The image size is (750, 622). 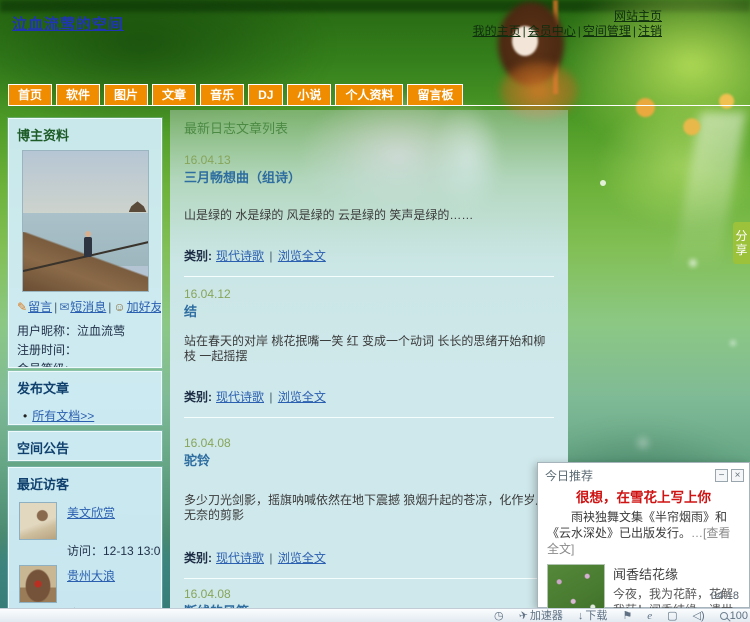 I want to click on person-icon: ☺, so click(x=119, y=307).